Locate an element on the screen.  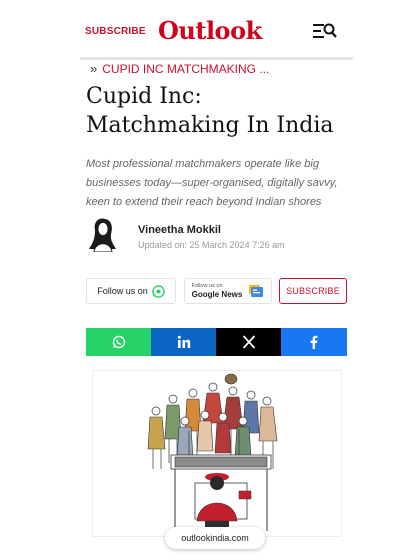
share-x-button is located at coordinates (248, 342).